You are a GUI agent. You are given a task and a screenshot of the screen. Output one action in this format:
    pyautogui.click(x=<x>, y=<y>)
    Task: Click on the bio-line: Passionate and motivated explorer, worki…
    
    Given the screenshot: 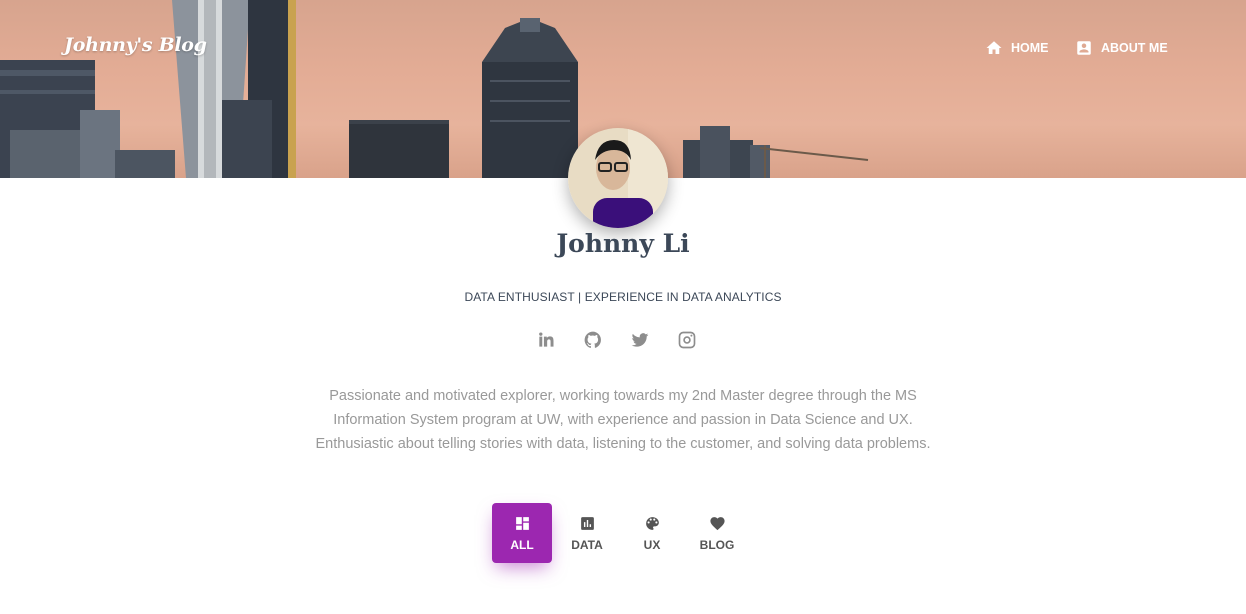 What is the action you would take?
    pyautogui.click(x=623, y=396)
    